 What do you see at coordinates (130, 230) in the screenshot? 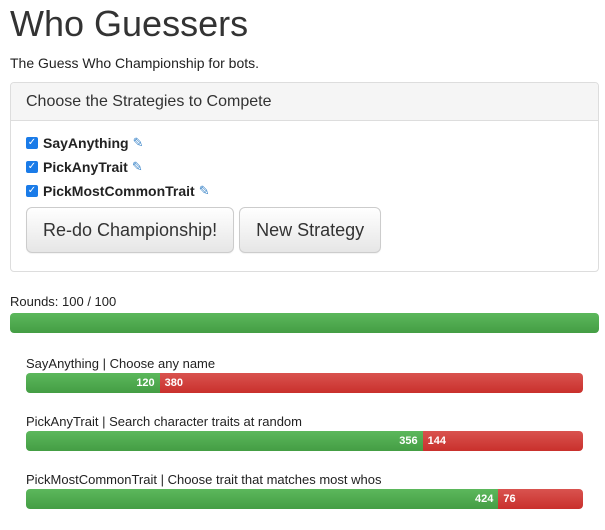
I see `redo-championship-button: Re-do Championship!` at bounding box center [130, 230].